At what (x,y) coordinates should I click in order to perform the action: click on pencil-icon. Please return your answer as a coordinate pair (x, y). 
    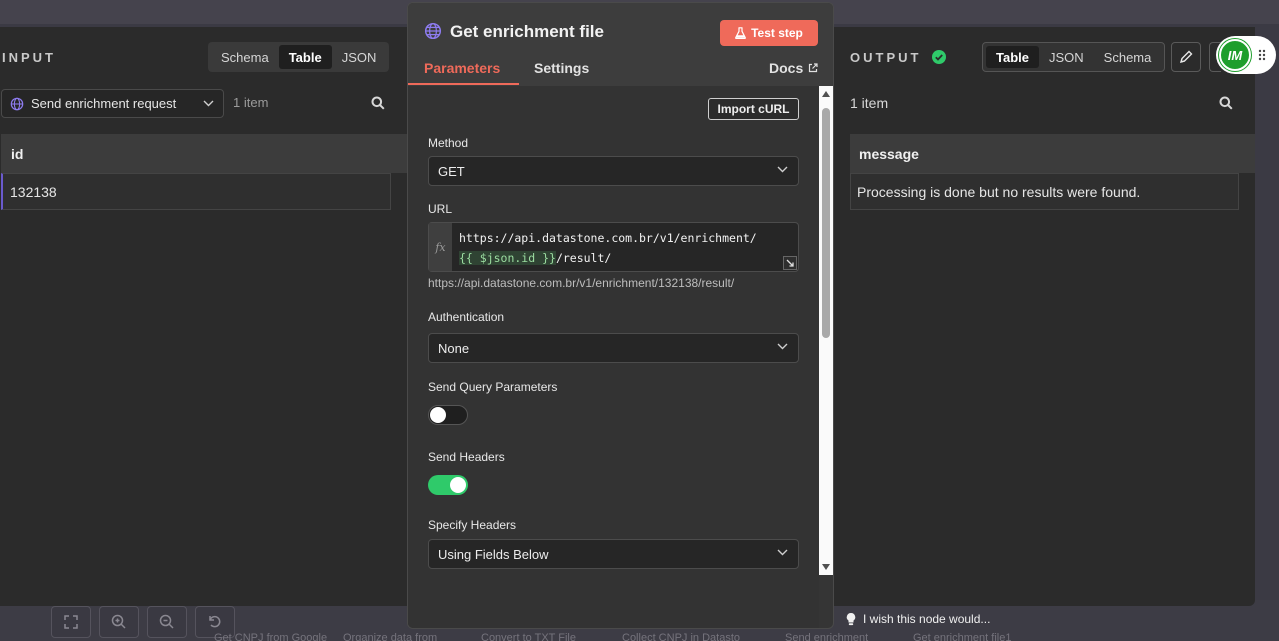
    Looking at the image, I should click on (1186, 57).